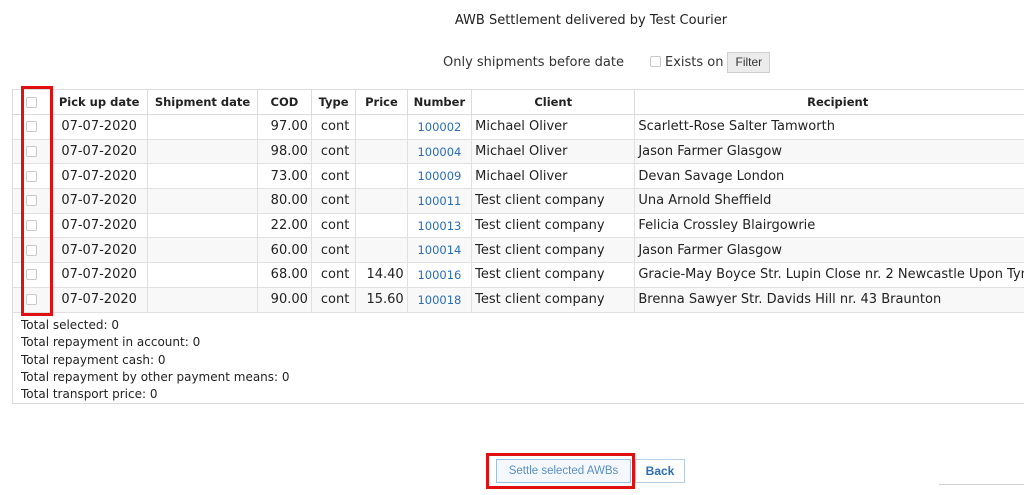  What do you see at coordinates (660, 471) in the screenshot?
I see `back-button: Back` at bounding box center [660, 471].